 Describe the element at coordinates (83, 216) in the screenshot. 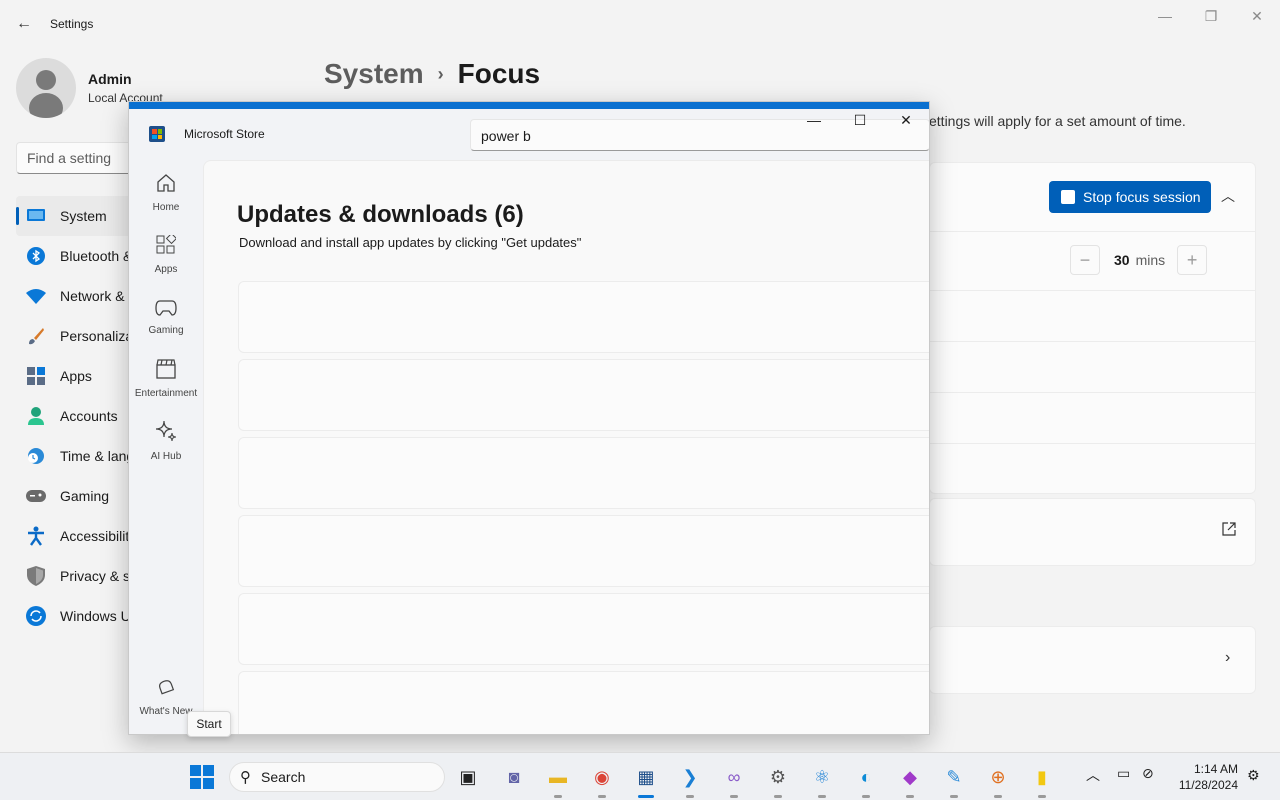

I see `sidebar-item-label: System` at that location.